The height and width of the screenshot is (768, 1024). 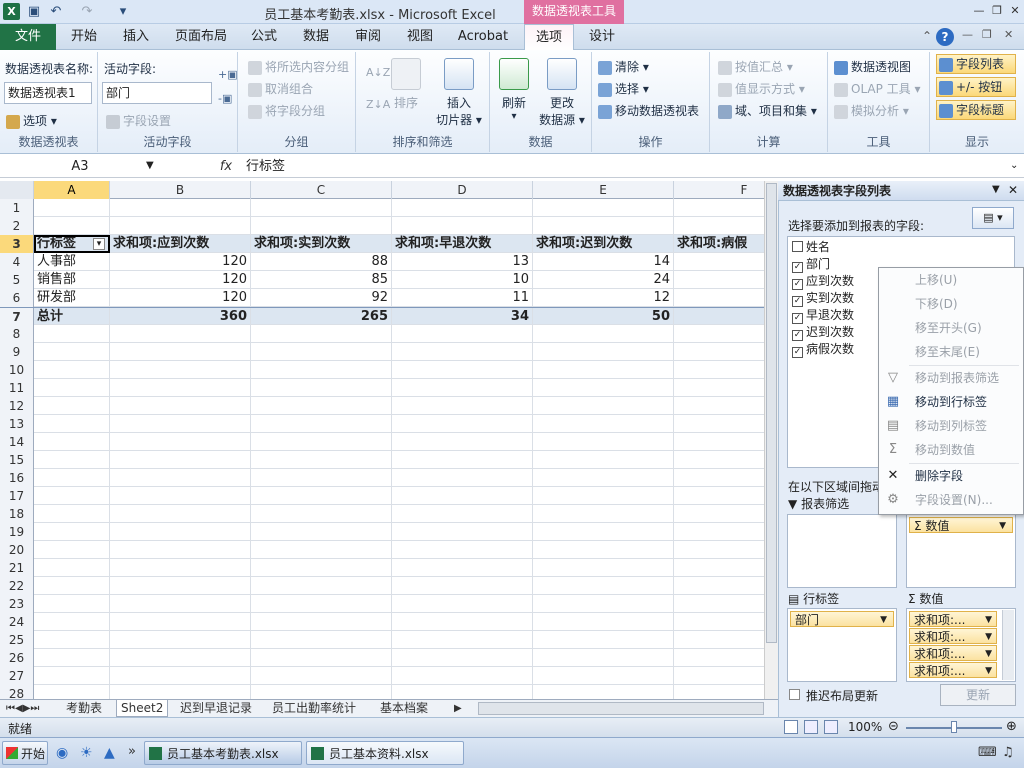 What do you see at coordinates (378, 72) in the screenshot?
I see `sort-asc-icon: A↓Z` at bounding box center [378, 72].